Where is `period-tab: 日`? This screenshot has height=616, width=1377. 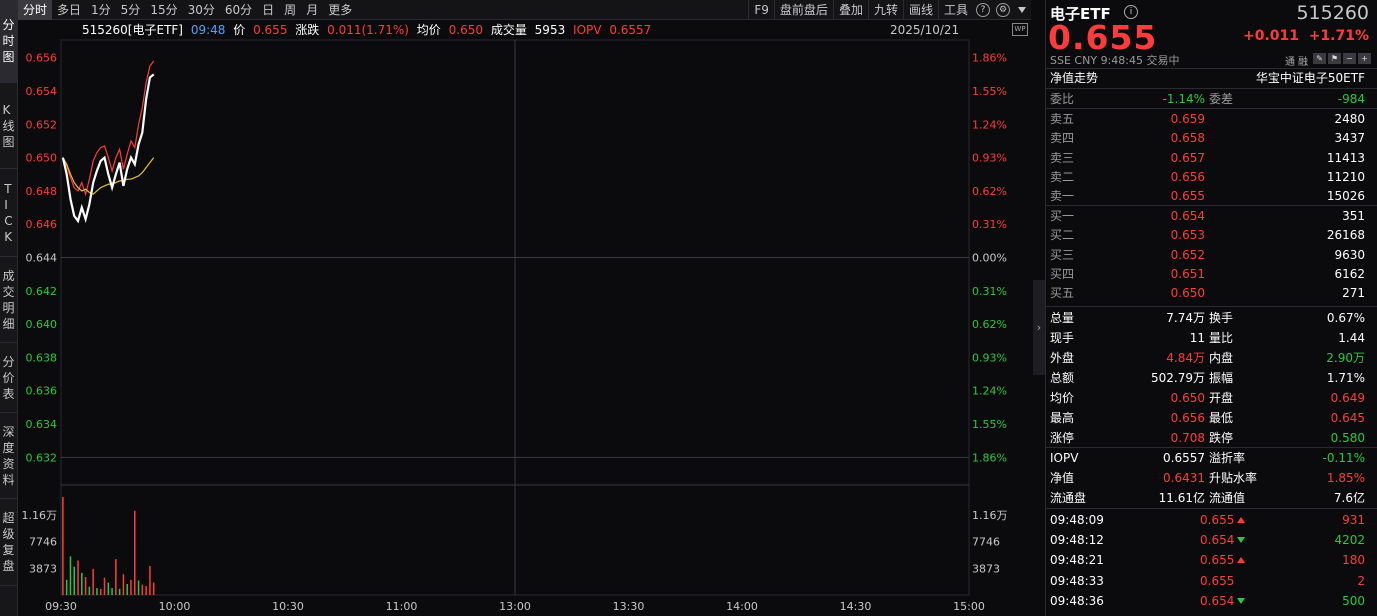
period-tab: 日 is located at coordinates (268, 10).